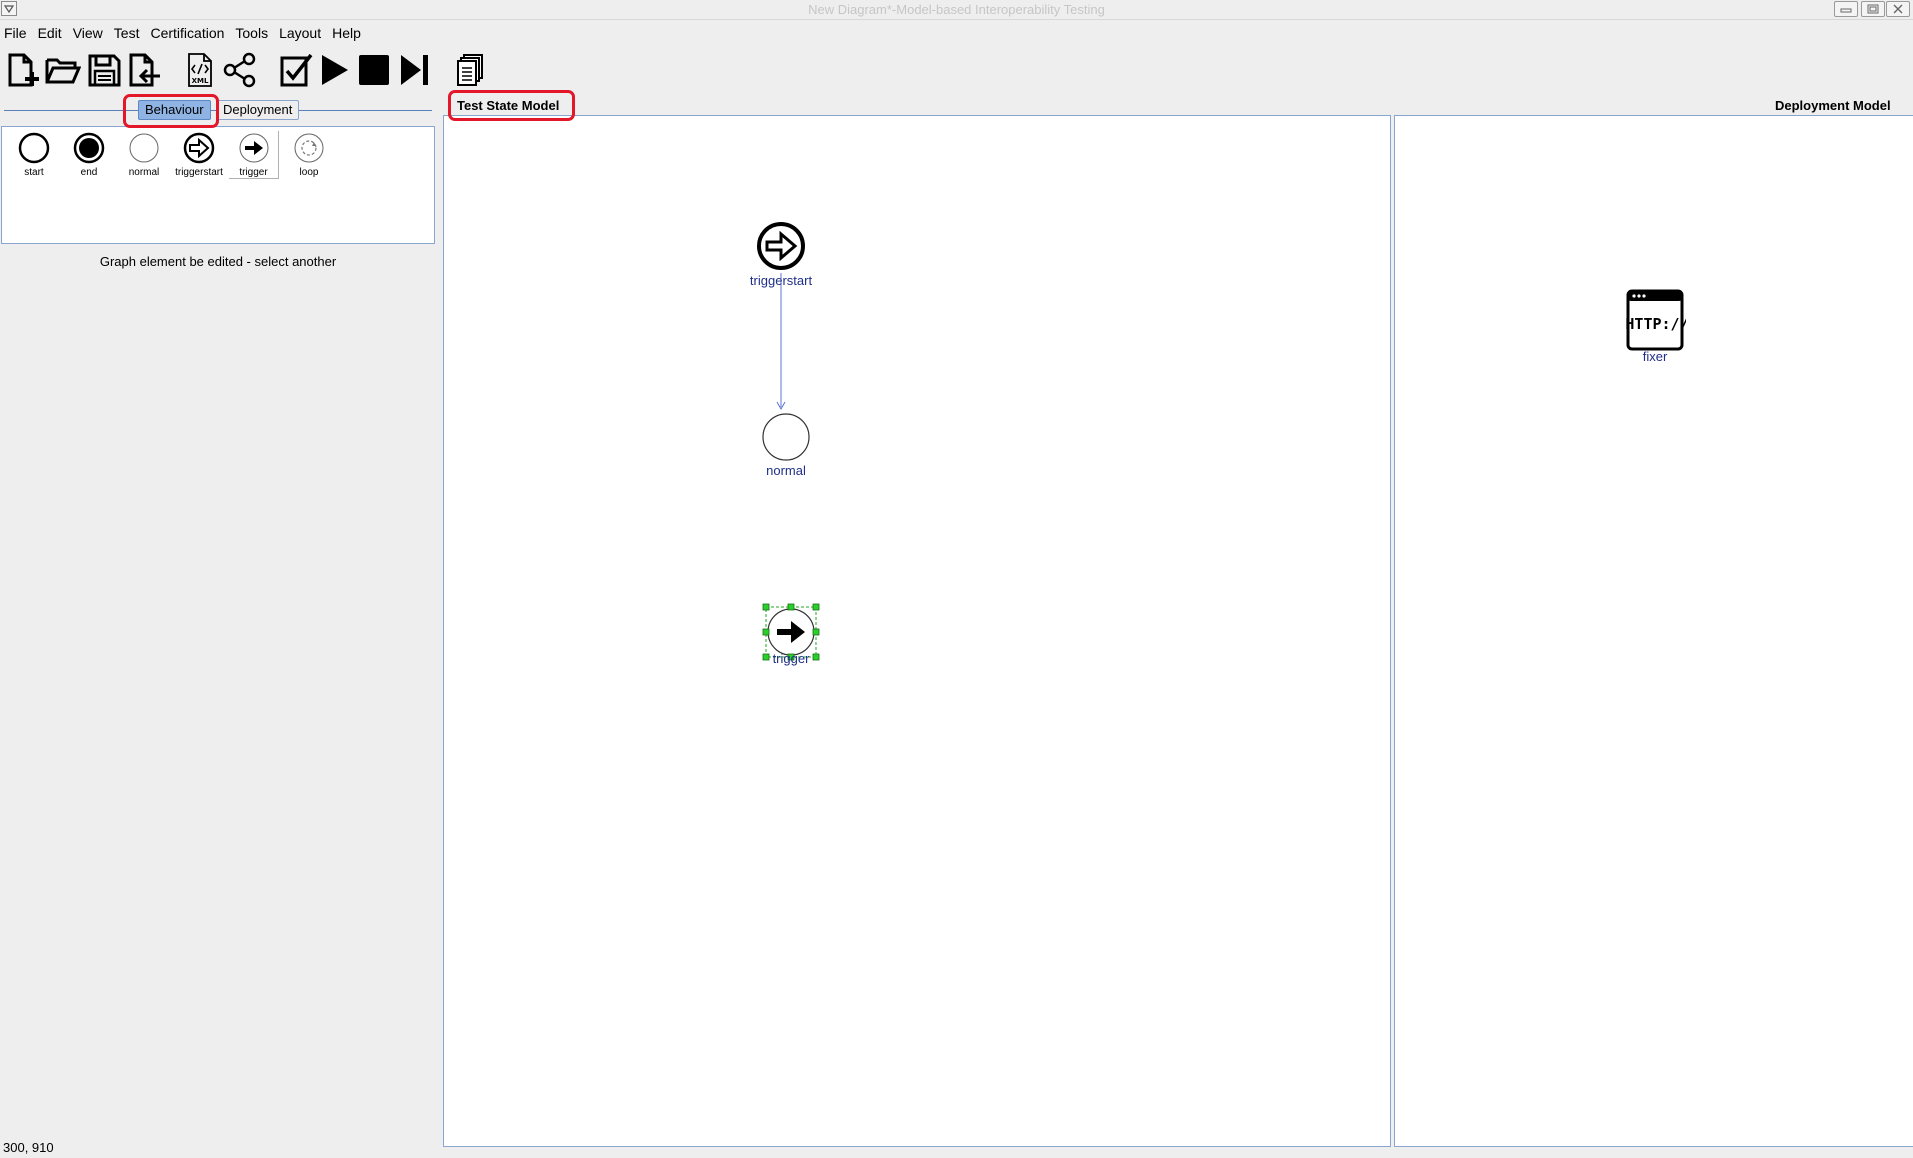  I want to click on stop-icon, so click(374, 70).